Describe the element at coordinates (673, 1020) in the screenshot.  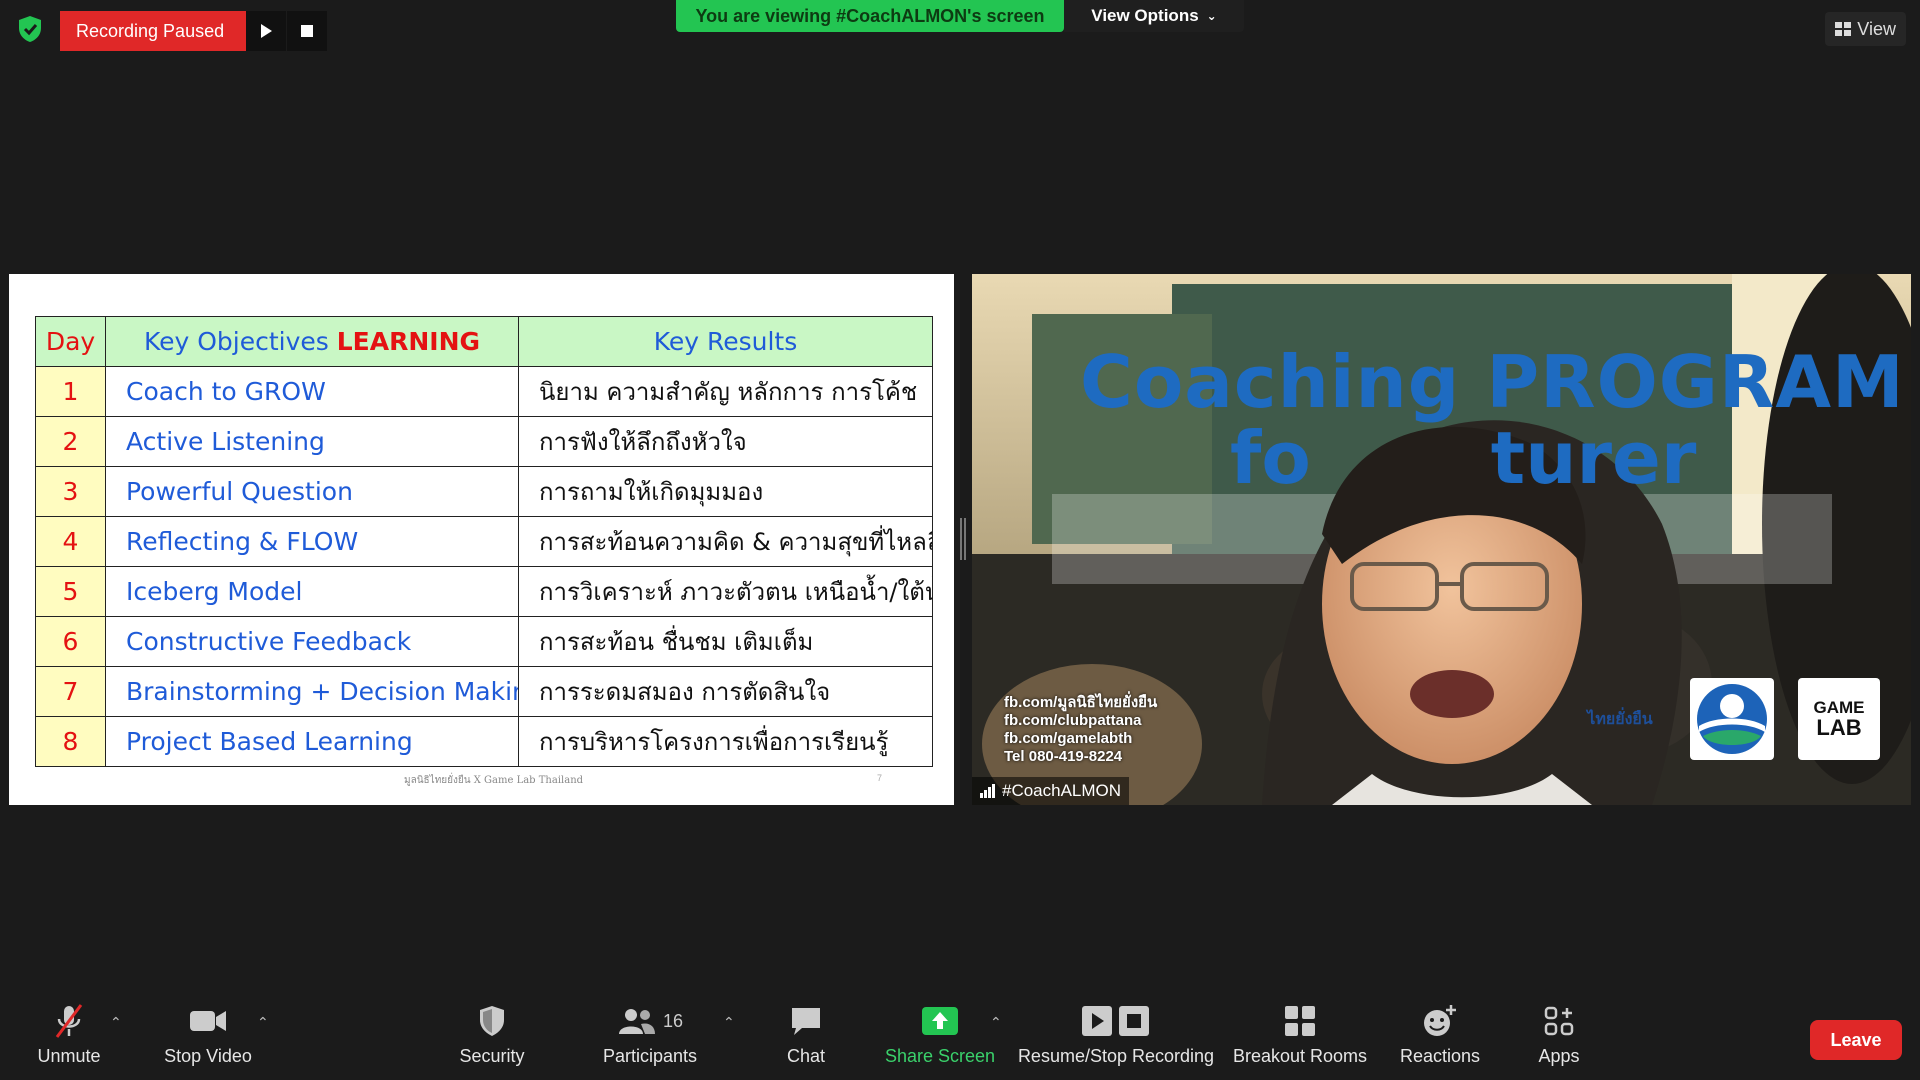
I see `participants-count: 16` at that location.